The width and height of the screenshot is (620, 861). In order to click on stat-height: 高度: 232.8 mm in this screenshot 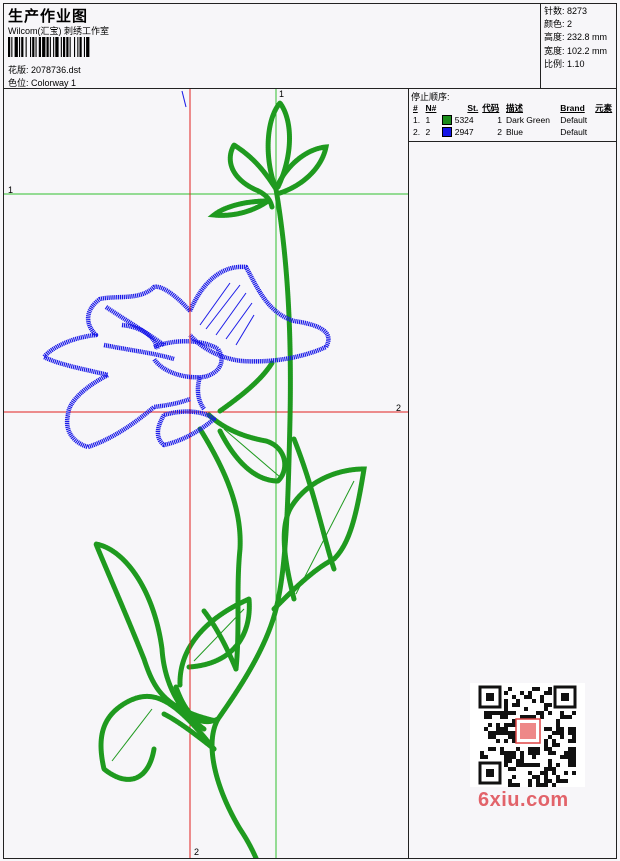, I will do `click(576, 37)`.